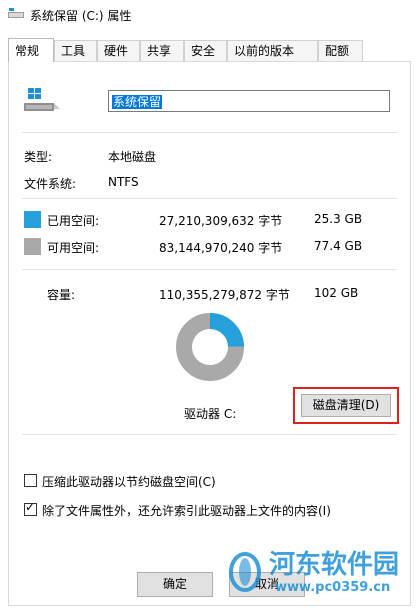 The image size is (419, 612). What do you see at coordinates (175, 584) in the screenshot?
I see `ok-button: 确定` at bounding box center [175, 584].